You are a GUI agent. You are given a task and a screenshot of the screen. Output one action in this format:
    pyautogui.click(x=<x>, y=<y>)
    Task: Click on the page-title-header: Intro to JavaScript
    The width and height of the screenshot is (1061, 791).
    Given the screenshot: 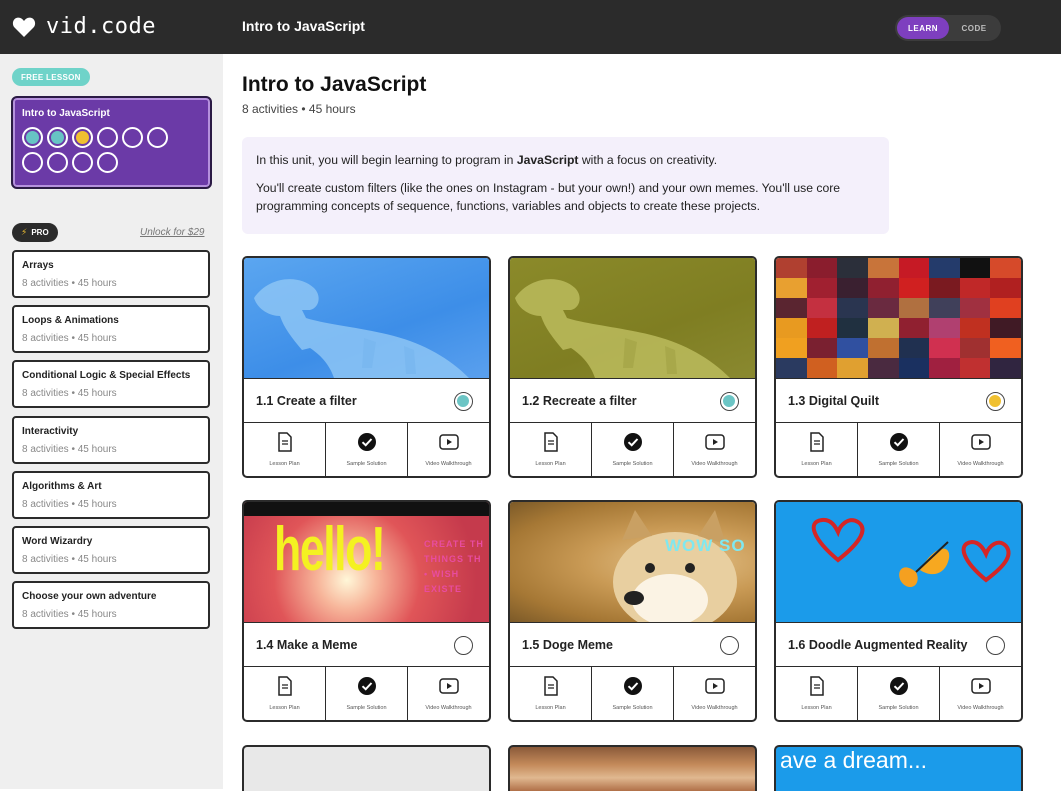 What is the action you would take?
    pyautogui.click(x=303, y=26)
    